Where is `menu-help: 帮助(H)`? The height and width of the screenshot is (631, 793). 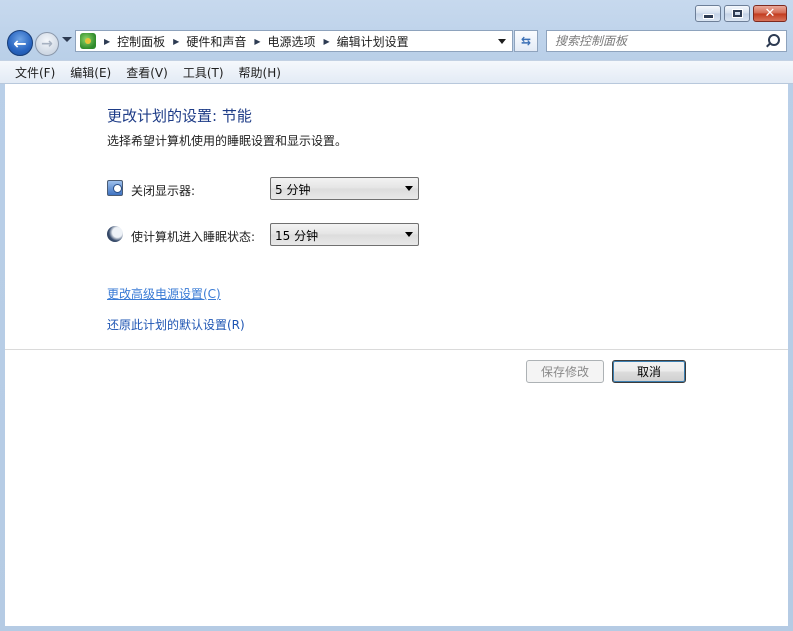
menu-help: 帮助(H) is located at coordinates (260, 72).